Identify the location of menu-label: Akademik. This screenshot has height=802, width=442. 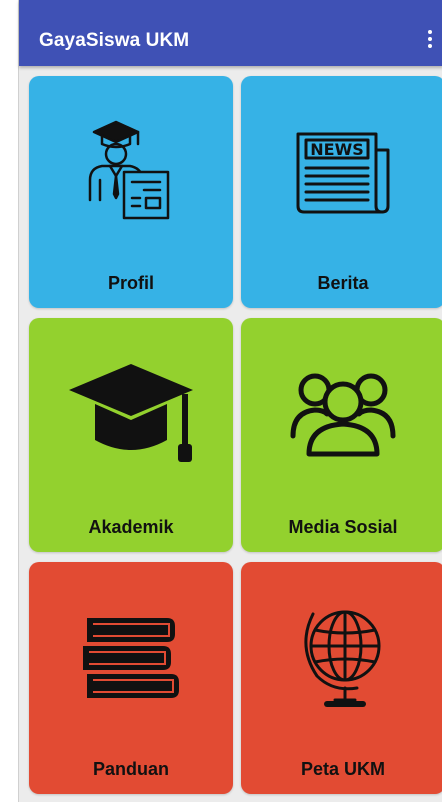
(131, 527).